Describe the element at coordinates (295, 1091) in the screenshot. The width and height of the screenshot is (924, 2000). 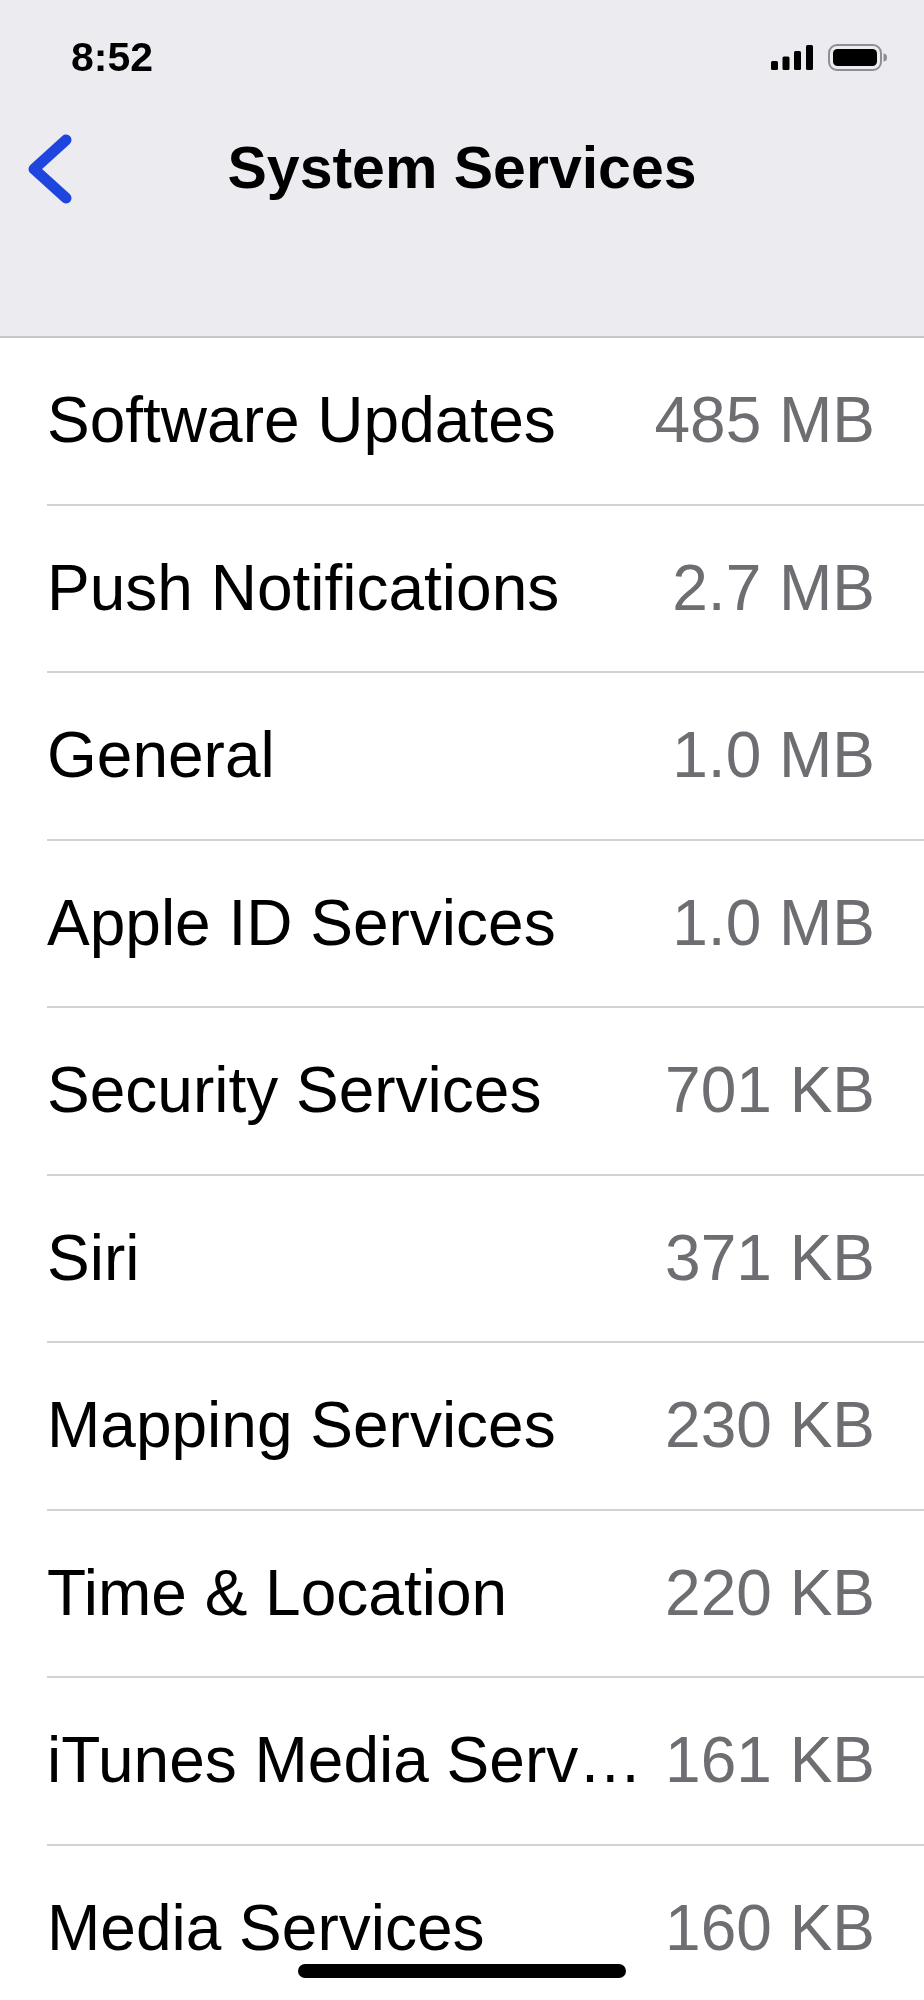
I see `service-name: Security Services` at that location.